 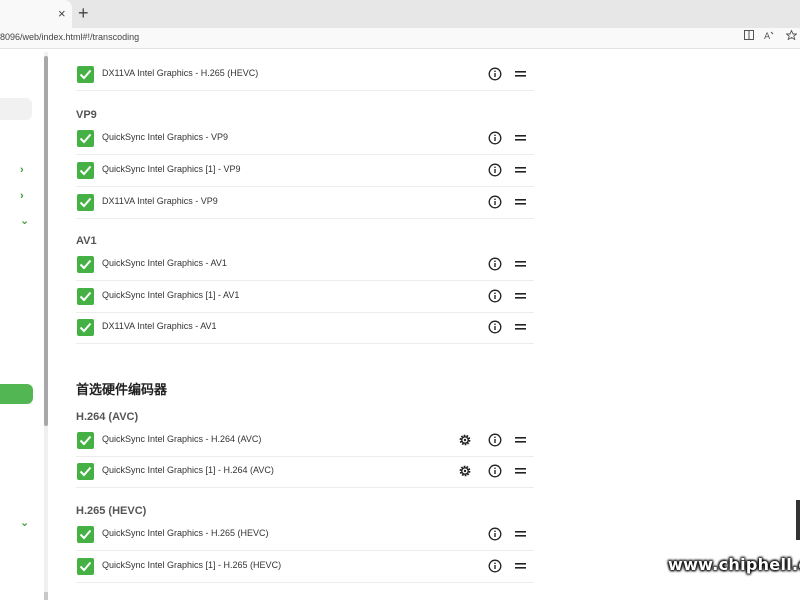 What do you see at coordinates (749, 36) in the screenshot?
I see `reader-view-icon` at bounding box center [749, 36].